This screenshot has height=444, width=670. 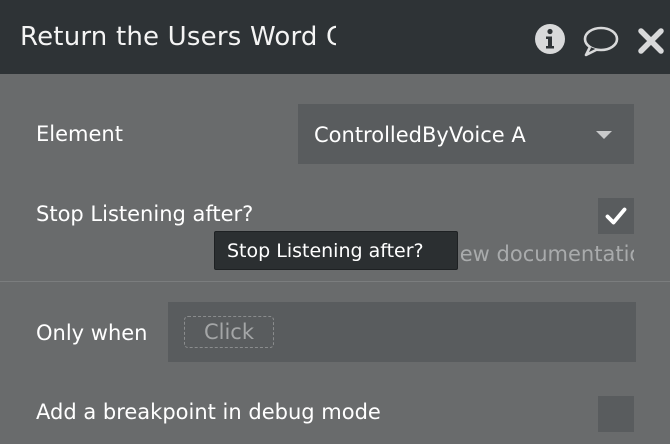 What do you see at coordinates (145, 214) in the screenshot?
I see `stop-listening-label: Stop Listening after?` at bounding box center [145, 214].